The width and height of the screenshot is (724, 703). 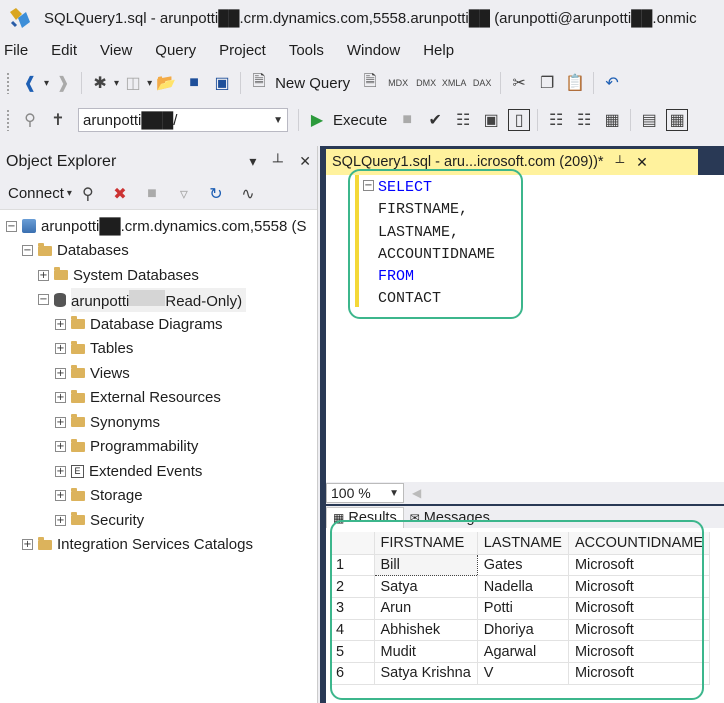 What do you see at coordinates (19, 50) in the screenshot?
I see `menu-file: File` at bounding box center [19, 50].